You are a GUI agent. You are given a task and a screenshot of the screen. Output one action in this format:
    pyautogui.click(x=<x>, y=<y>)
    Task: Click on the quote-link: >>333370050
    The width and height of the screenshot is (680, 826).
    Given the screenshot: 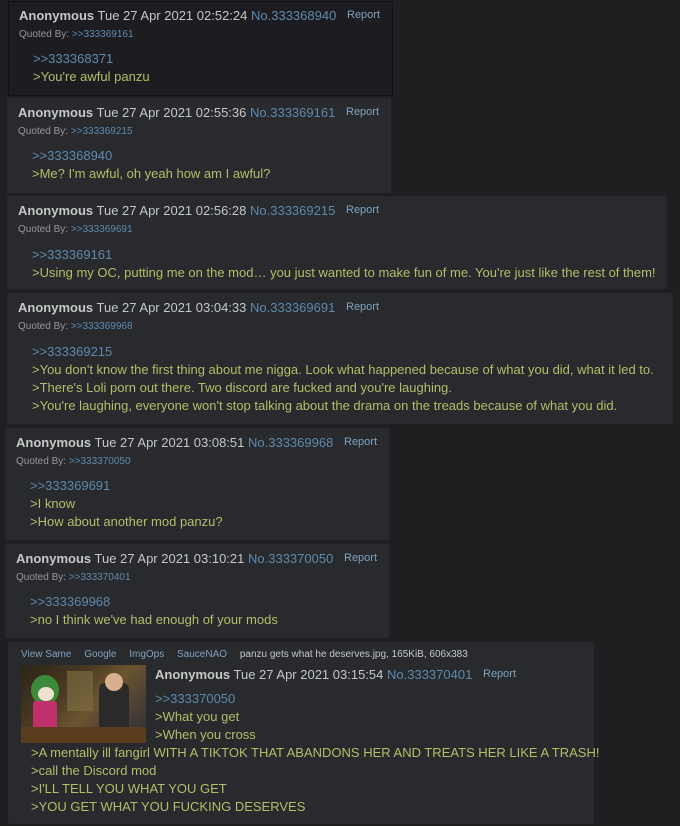 What is the action you would take?
    pyautogui.click(x=205, y=699)
    